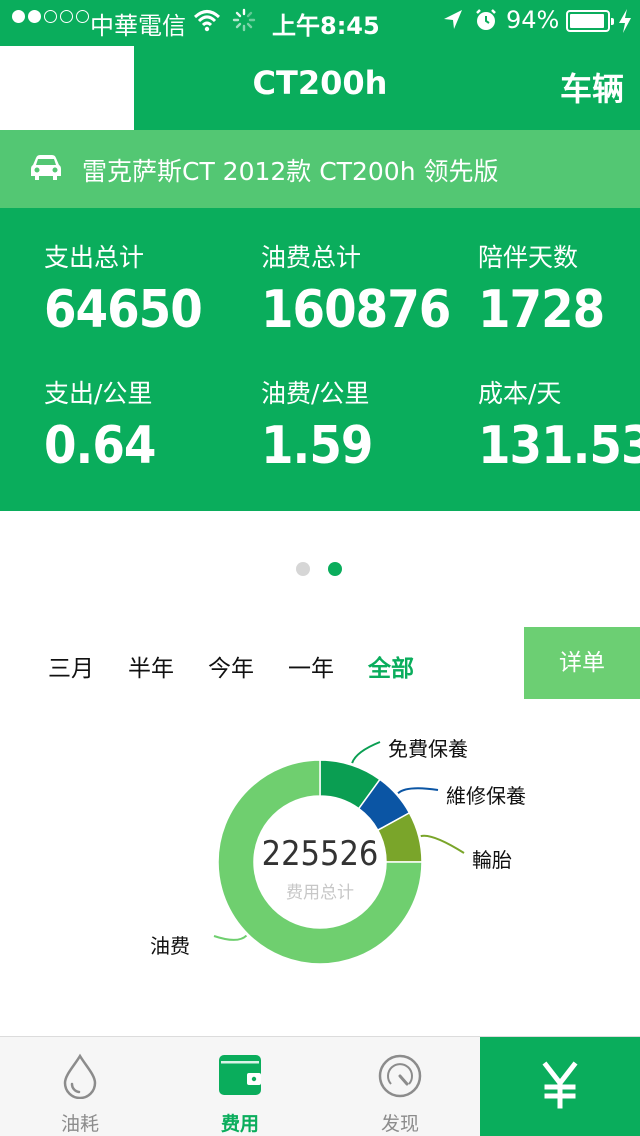 This screenshot has height=1136, width=640. I want to click on car-model-name: 雷克萨斯CT 2012款 CT200h 领先版, so click(290, 171).